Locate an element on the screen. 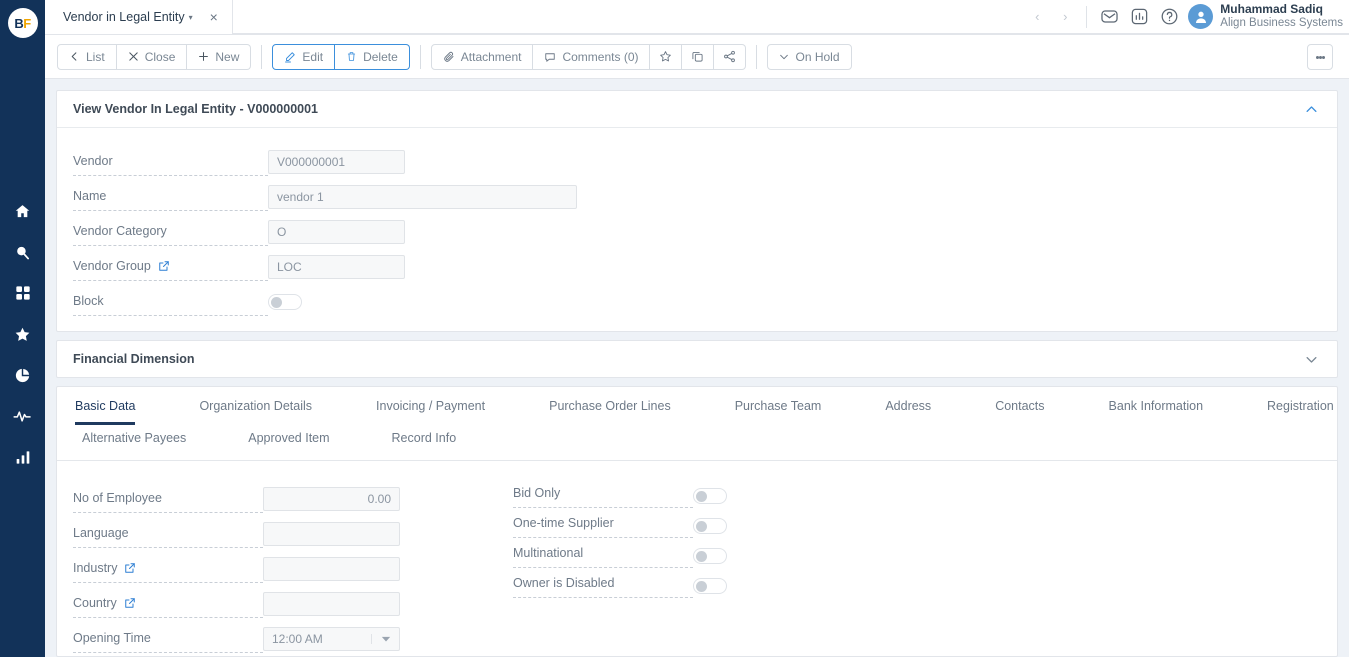  home-icon is located at coordinates (23, 211).